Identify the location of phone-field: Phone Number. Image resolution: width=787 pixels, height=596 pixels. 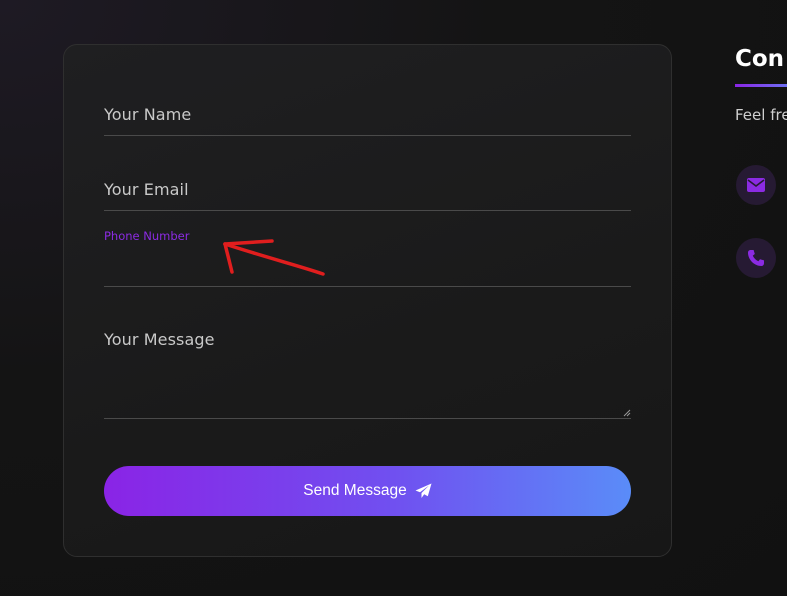
(367, 249).